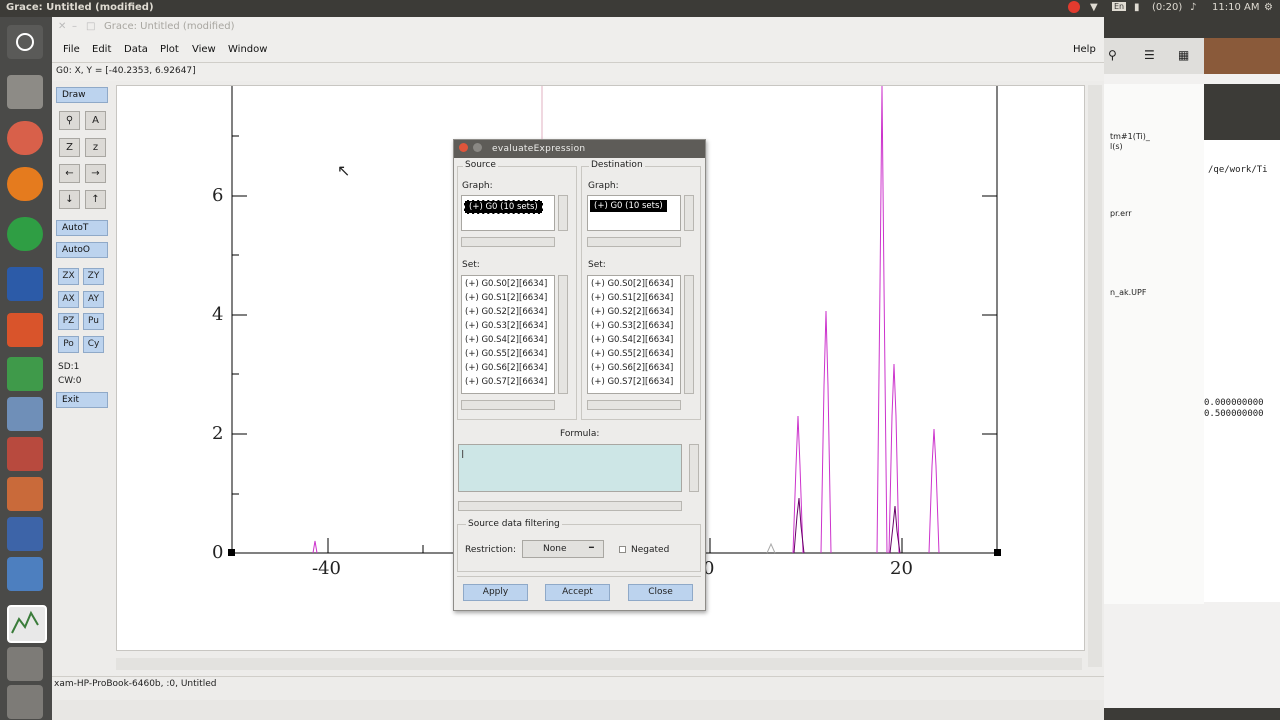  What do you see at coordinates (563, 334) in the screenshot?
I see `source-set-scrollbar` at bounding box center [563, 334].